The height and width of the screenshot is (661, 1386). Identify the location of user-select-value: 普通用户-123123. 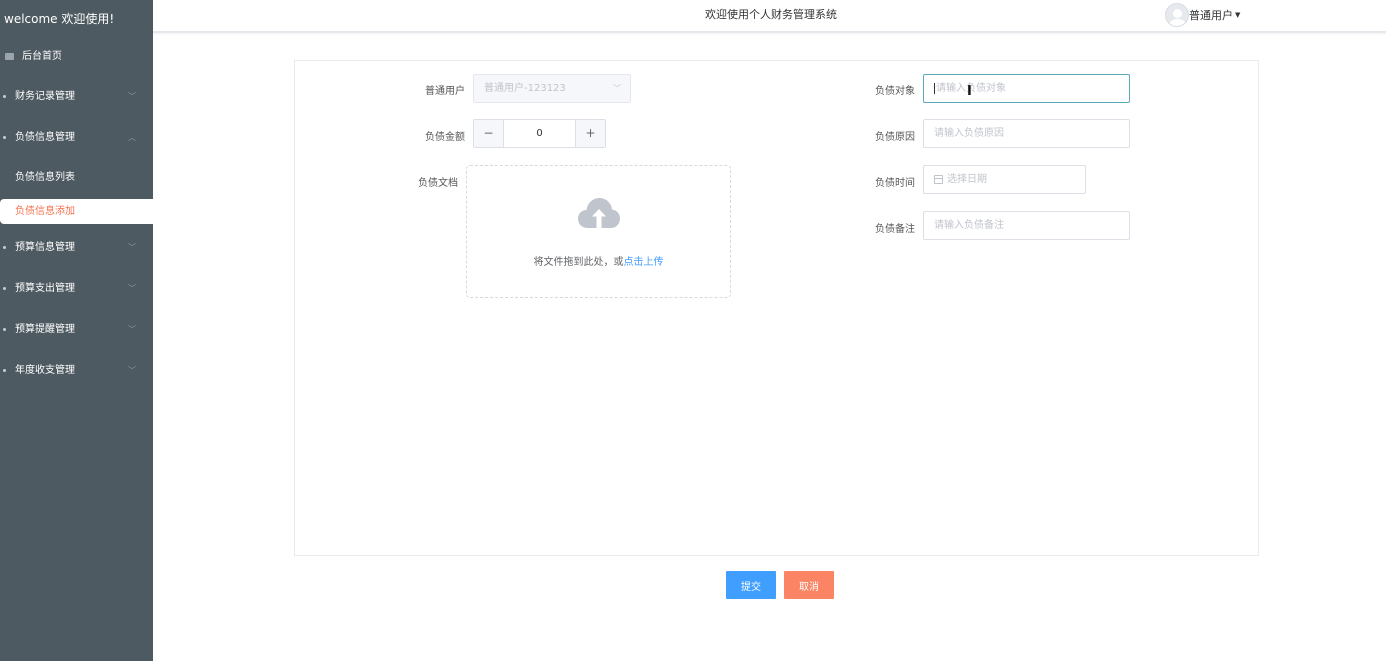
(525, 88).